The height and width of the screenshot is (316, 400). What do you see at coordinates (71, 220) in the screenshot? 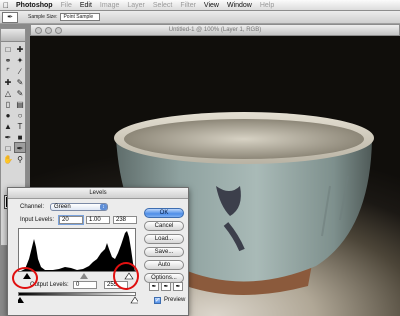
I see `input-black-field: 20` at bounding box center [71, 220].